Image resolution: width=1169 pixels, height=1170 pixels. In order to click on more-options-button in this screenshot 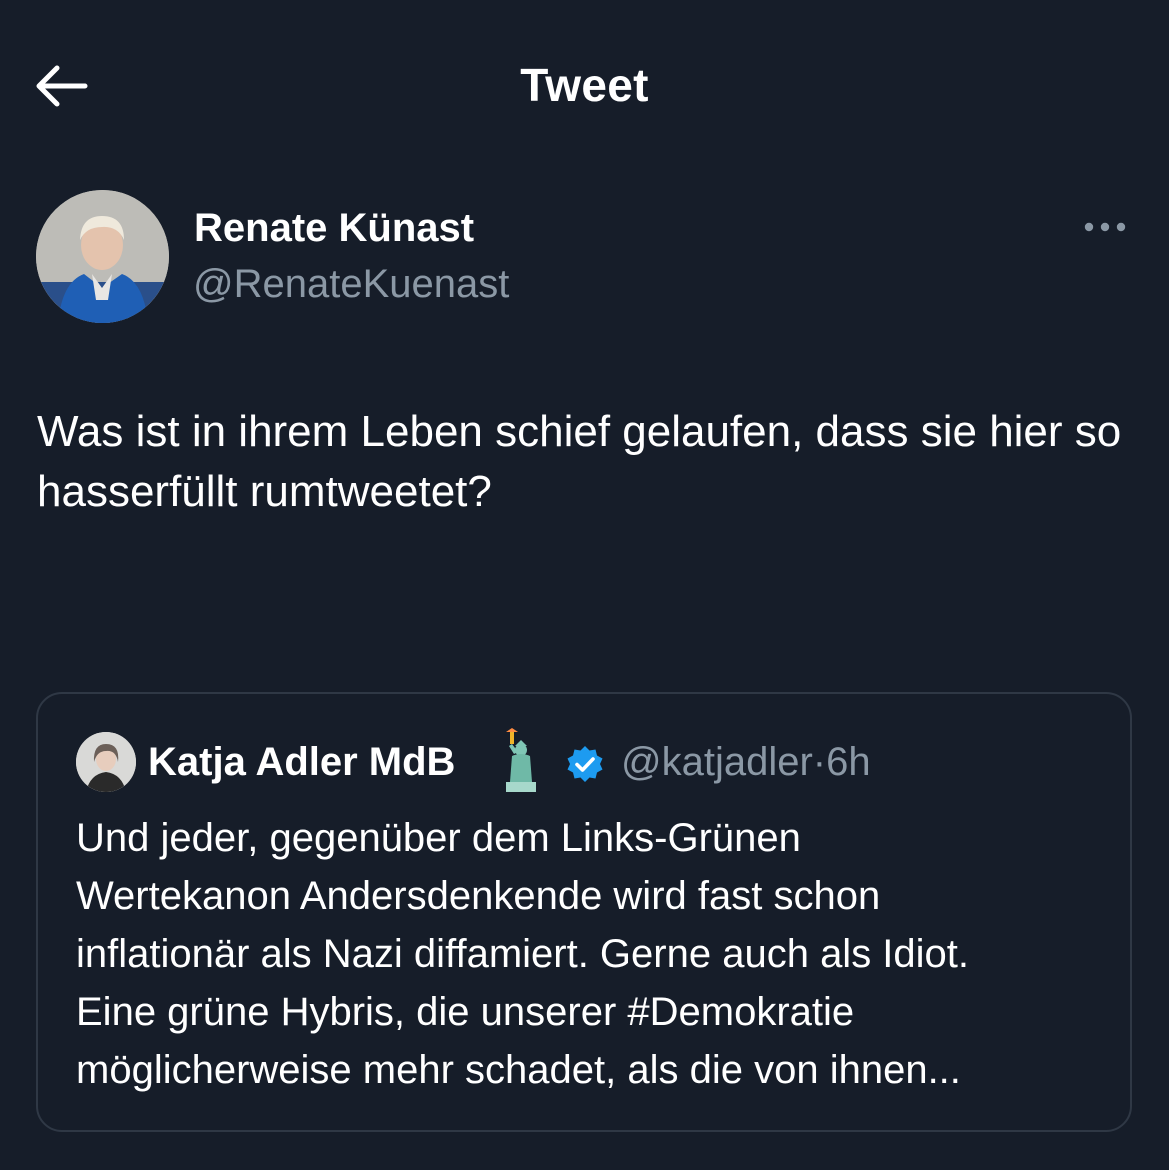, I will do `click(1105, 229)`.